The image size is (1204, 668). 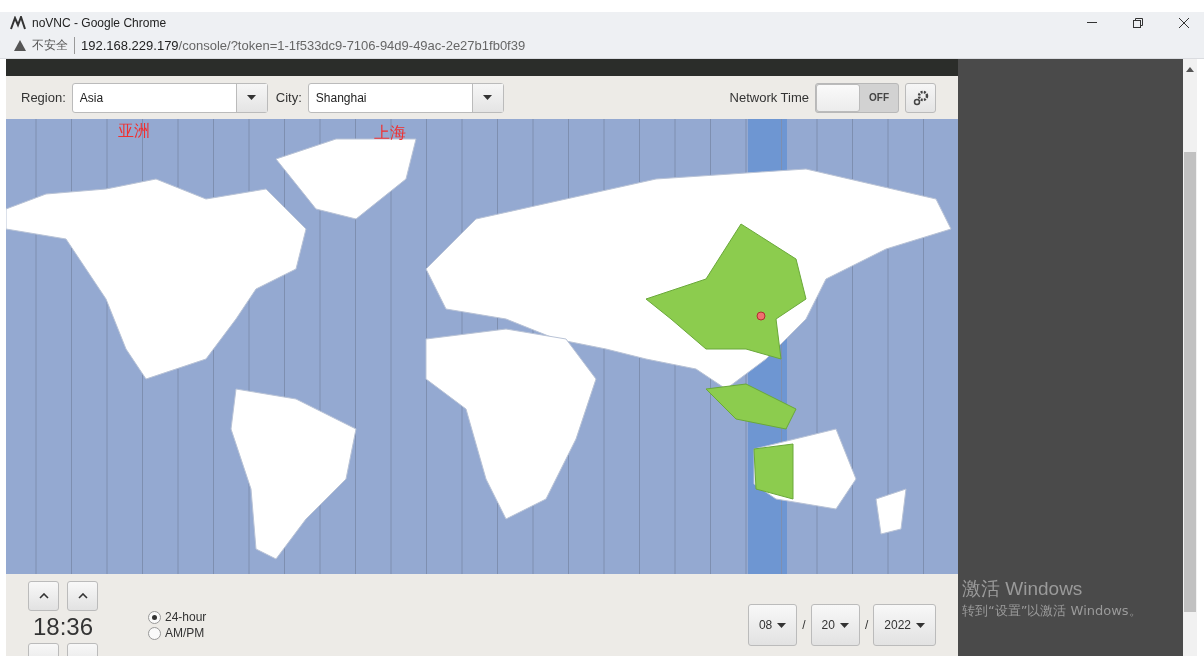 I want to click on day-dropdown: 20, so click(x=835, y=625).